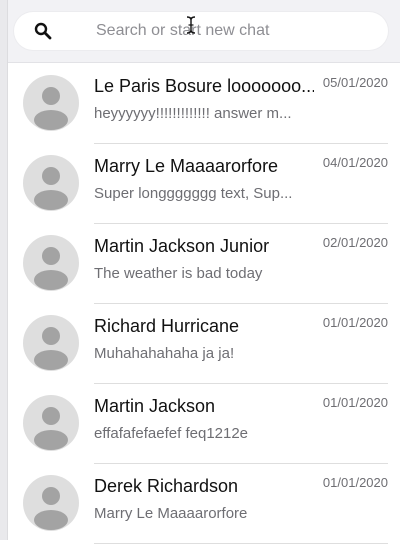 The image size is (400, 544). I want to click on search-bar, so click(201, 31).